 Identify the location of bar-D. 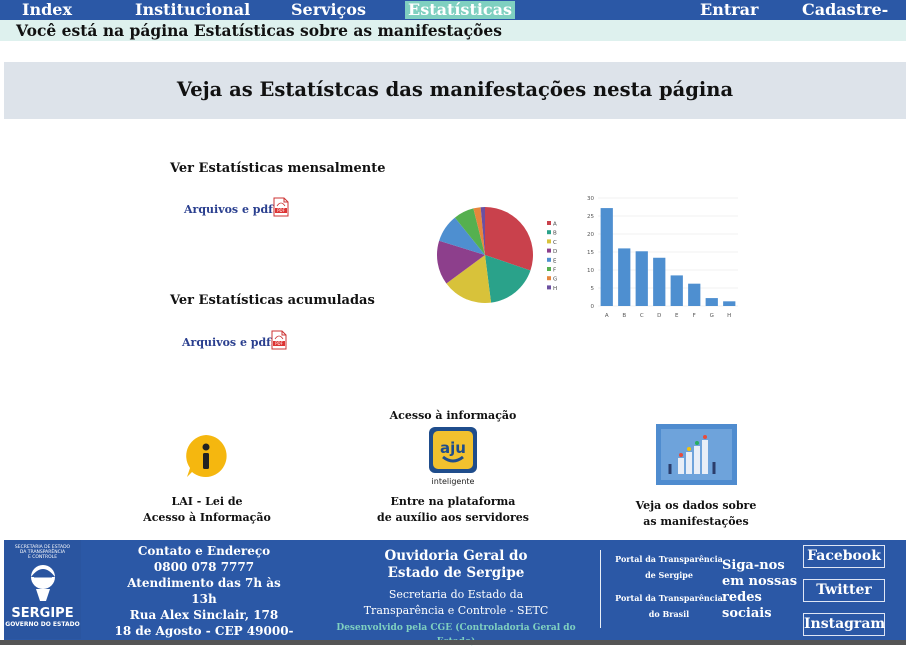
(659, 281).